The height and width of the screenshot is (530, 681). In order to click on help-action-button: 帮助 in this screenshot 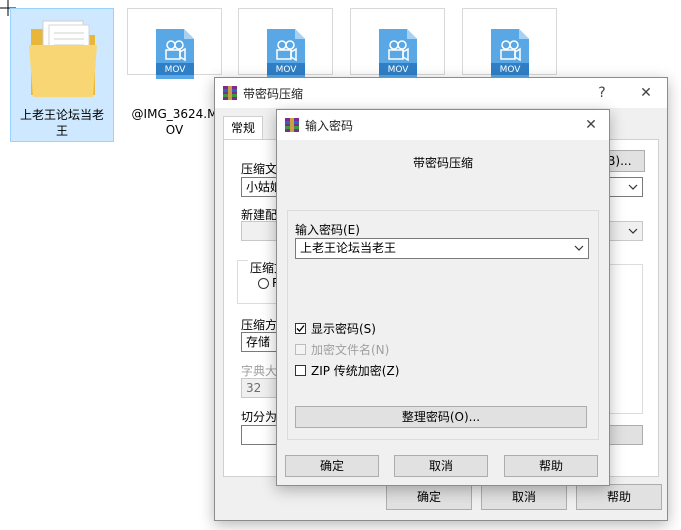, I will do `click(619, 497)`.